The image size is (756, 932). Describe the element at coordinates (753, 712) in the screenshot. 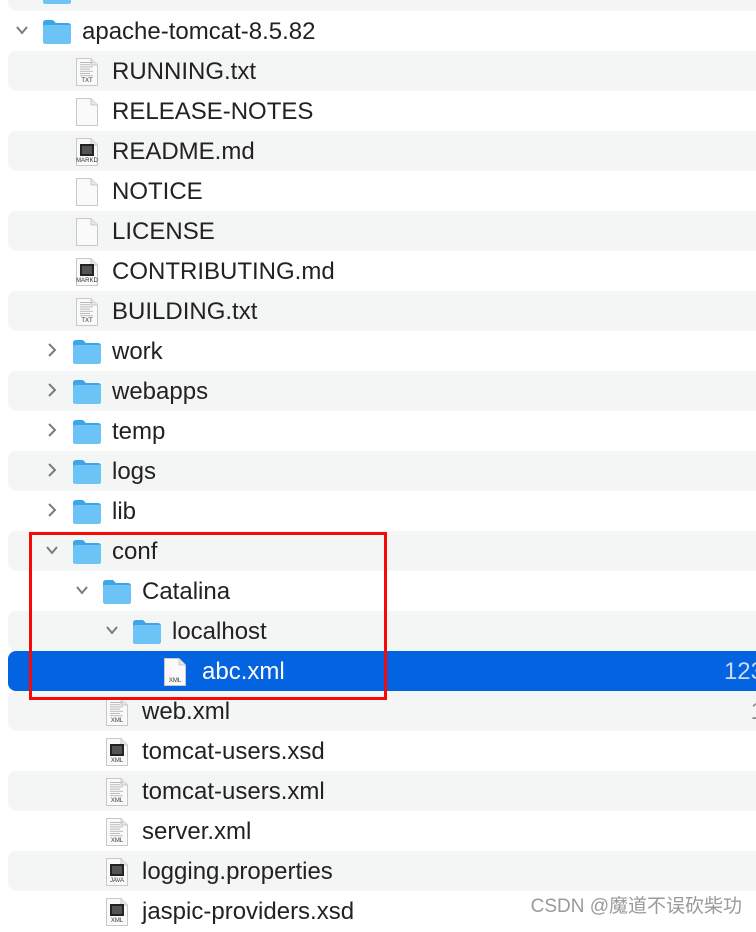

I see `item-size: 1` at that location.